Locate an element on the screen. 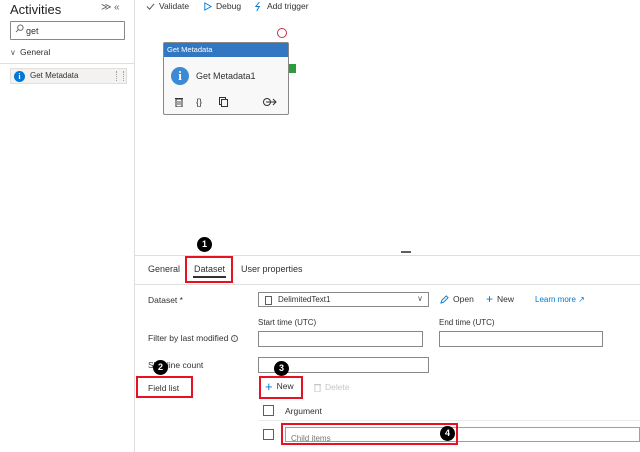 The height and width of the screenshot is (452, 640). activity-item-get-metadata: i Get Metadata is located at coordinates (68, 76).